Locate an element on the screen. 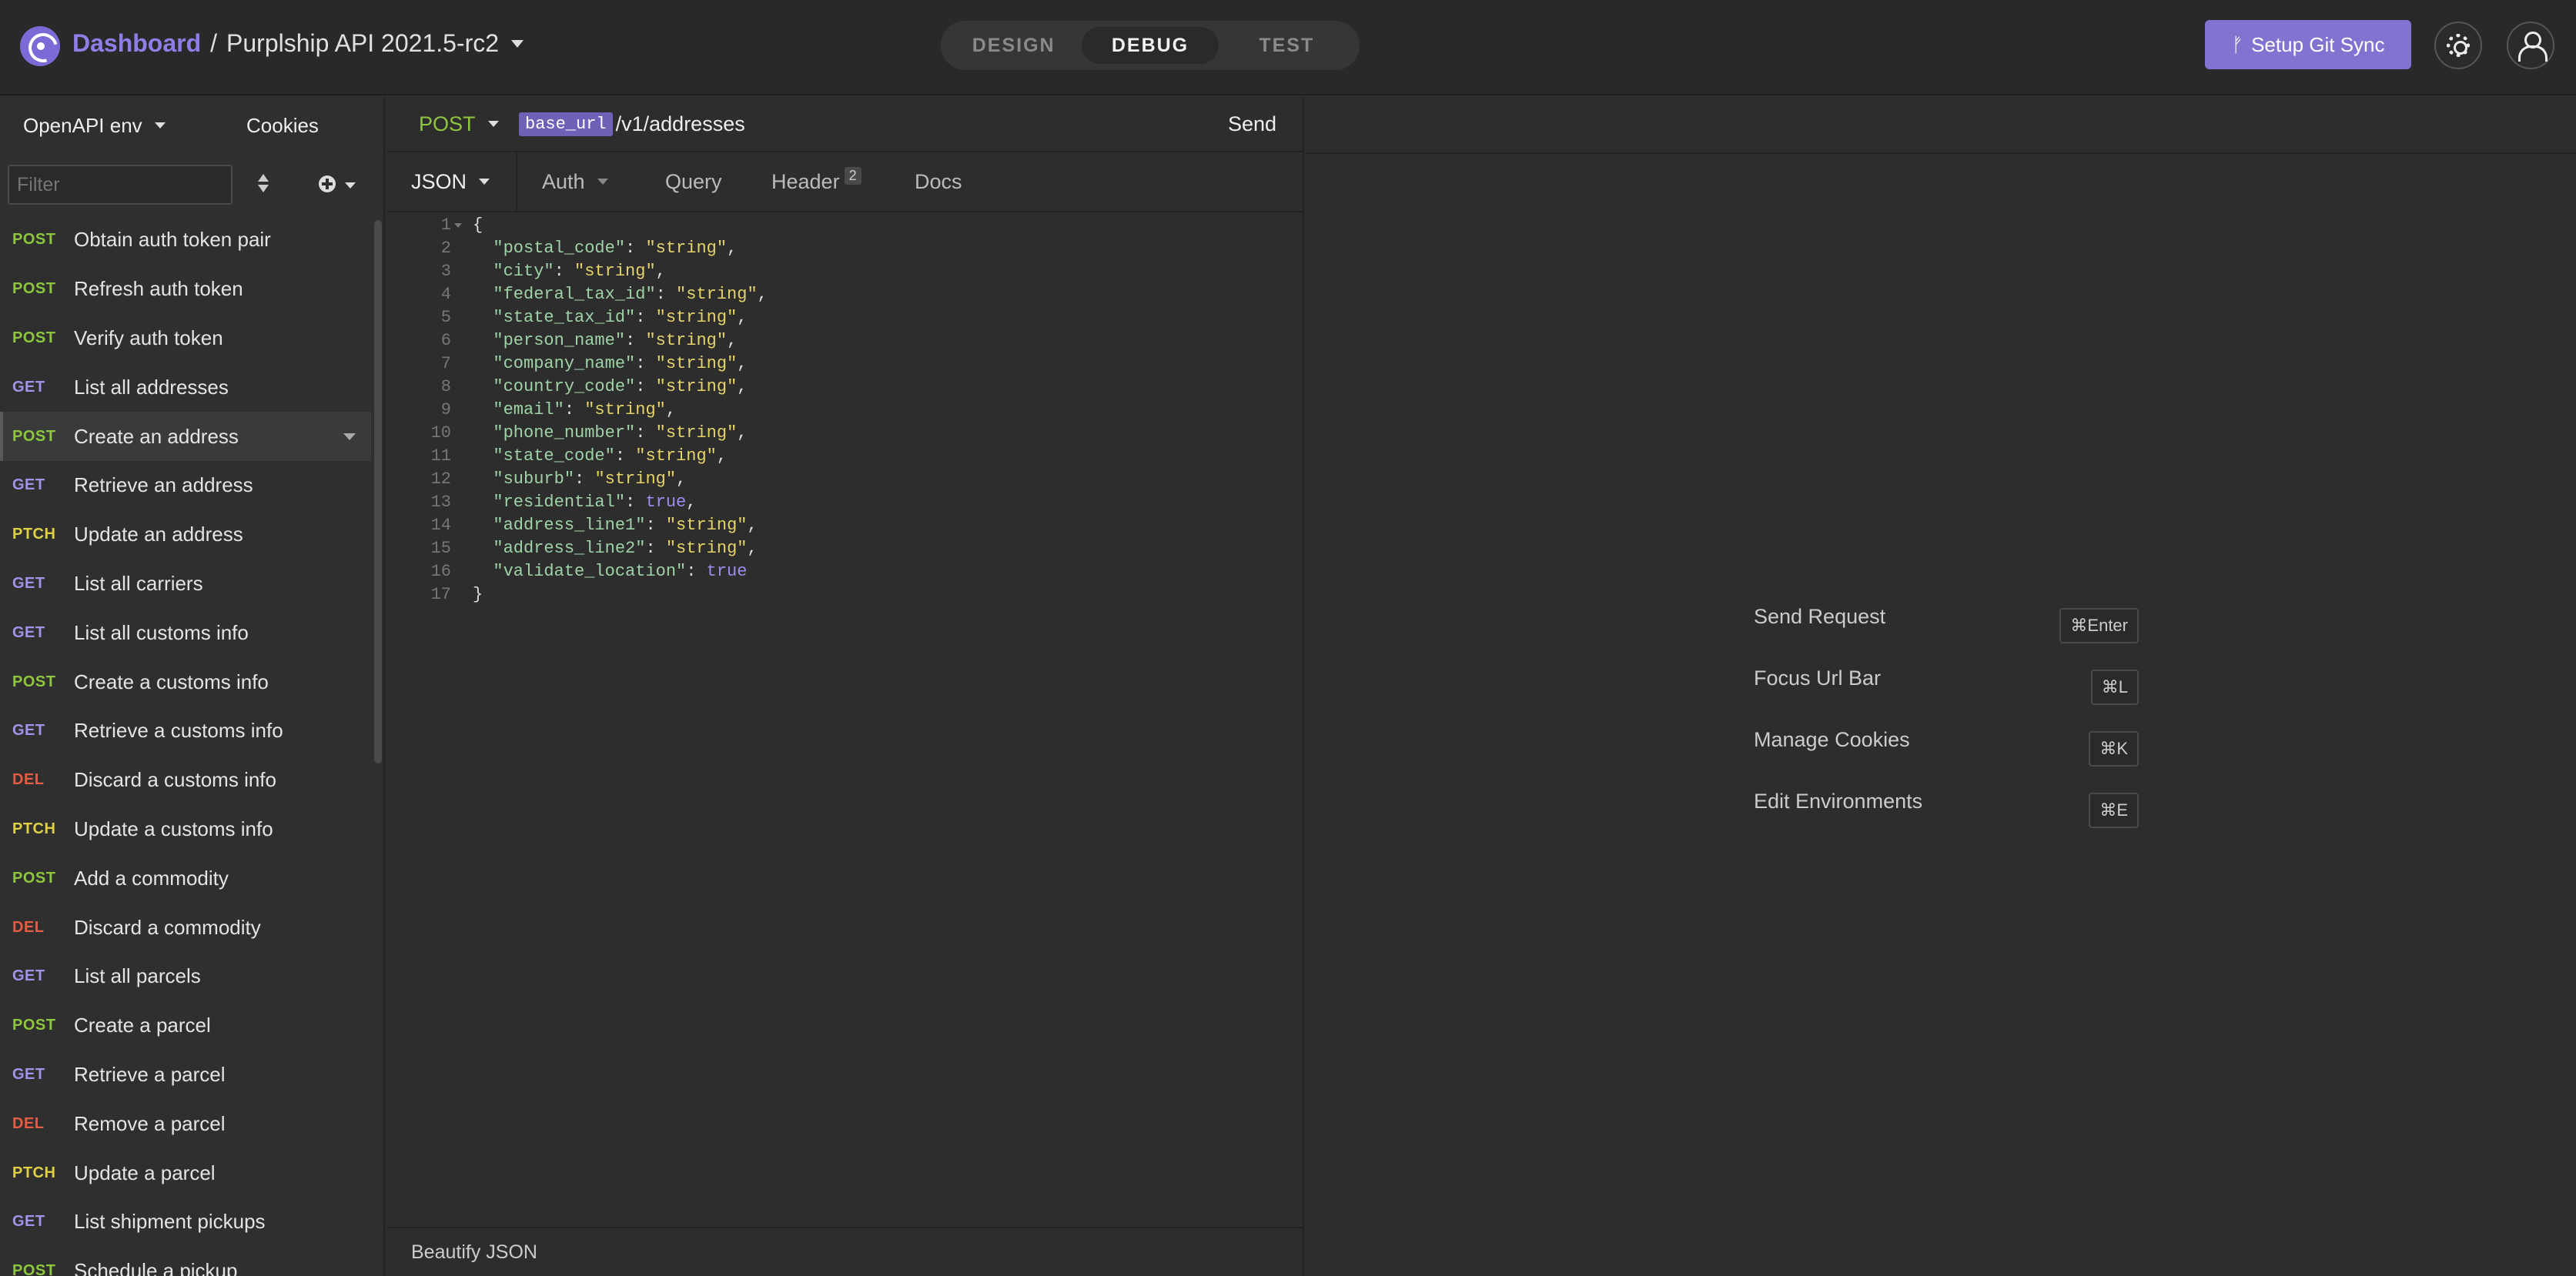 This screenshot has width=2576, height=1276. request-name: Add a commodity is located at coordinates (151, 878).